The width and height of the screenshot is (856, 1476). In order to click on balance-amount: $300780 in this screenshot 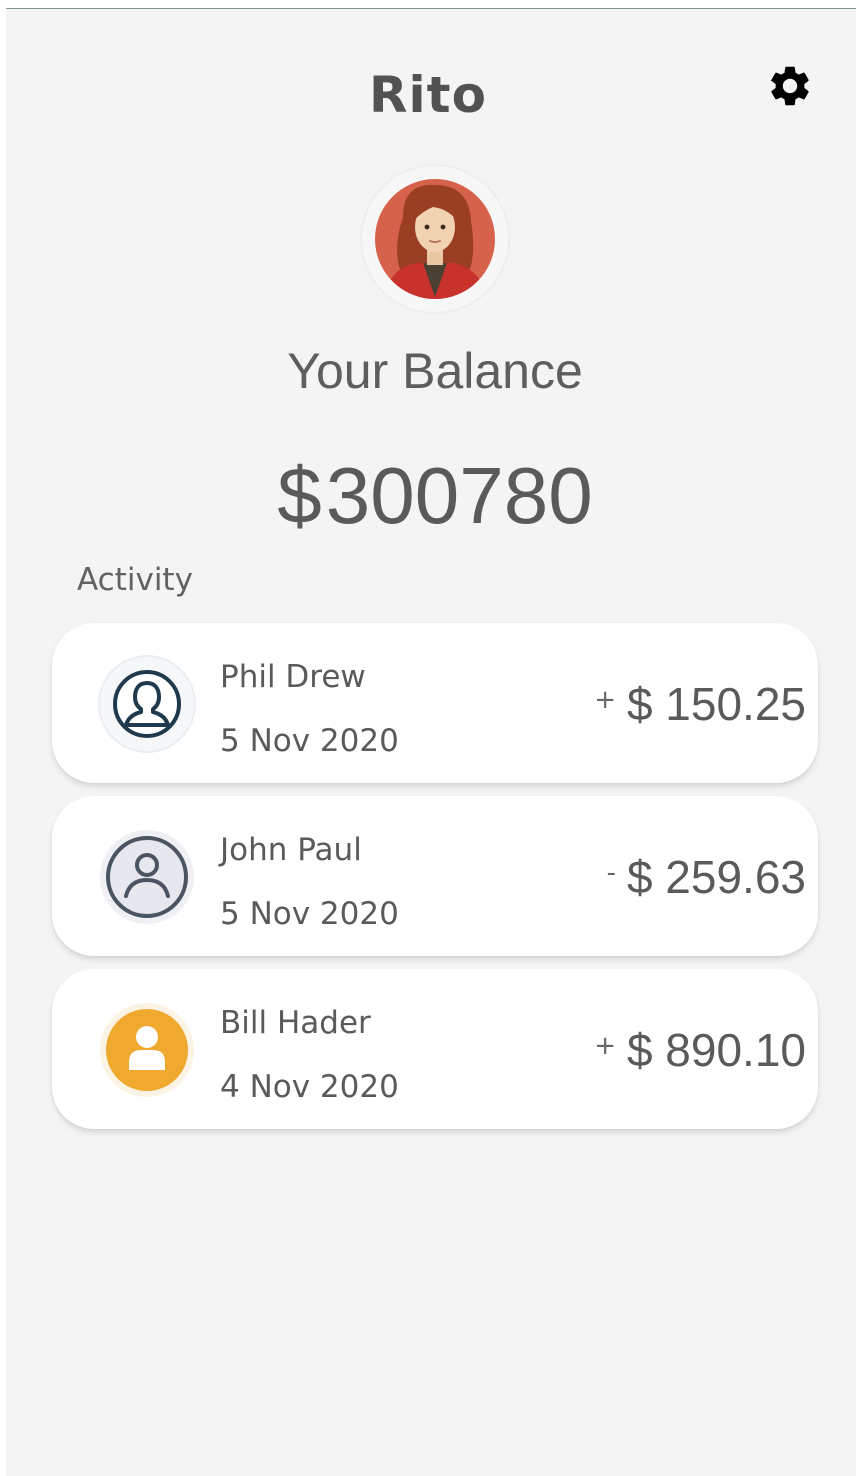, I will do `click(428, 496)`.